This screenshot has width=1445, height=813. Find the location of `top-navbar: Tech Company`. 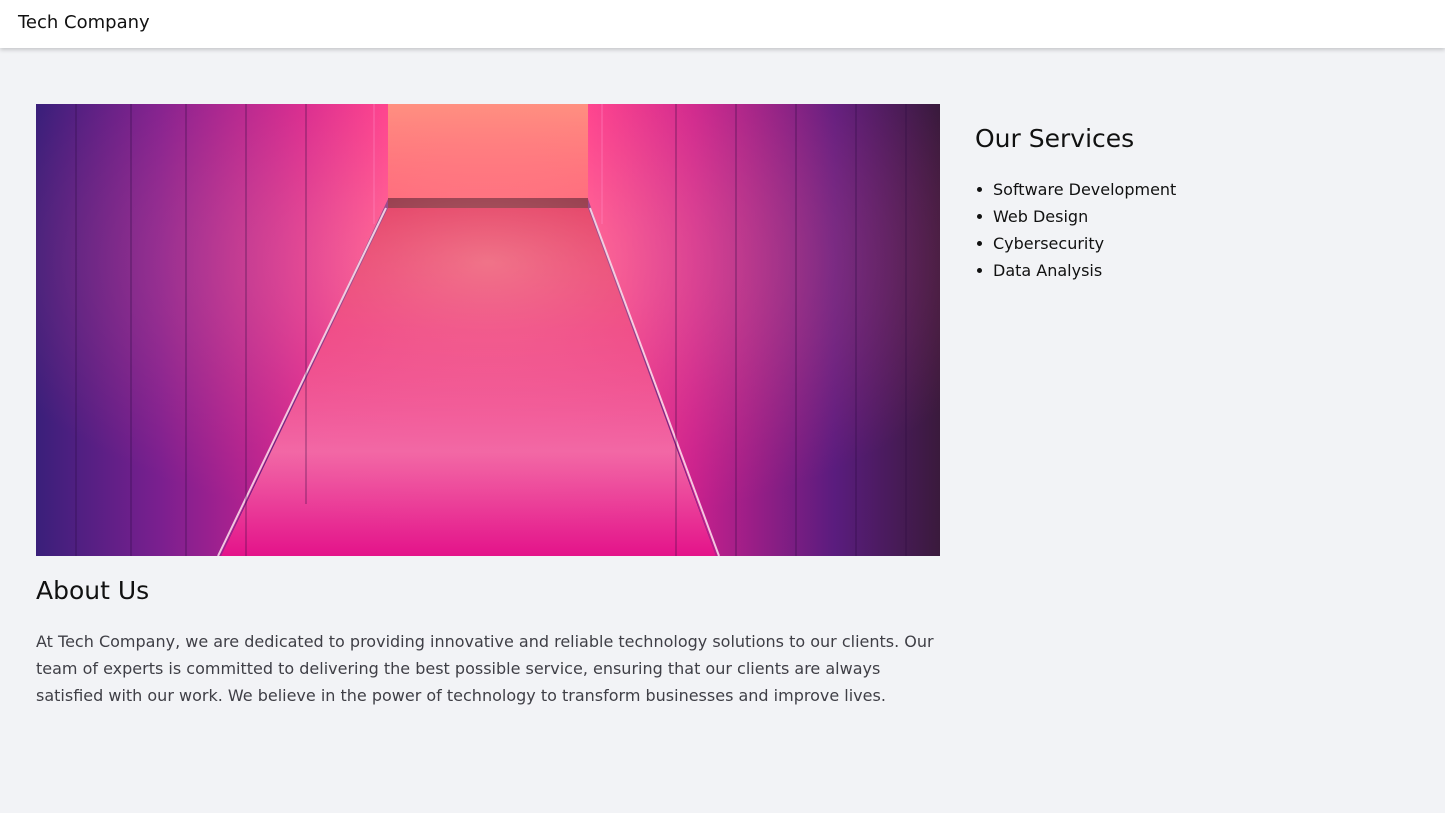

top-navbar: Tech Company is located at coordinates (722, 24).